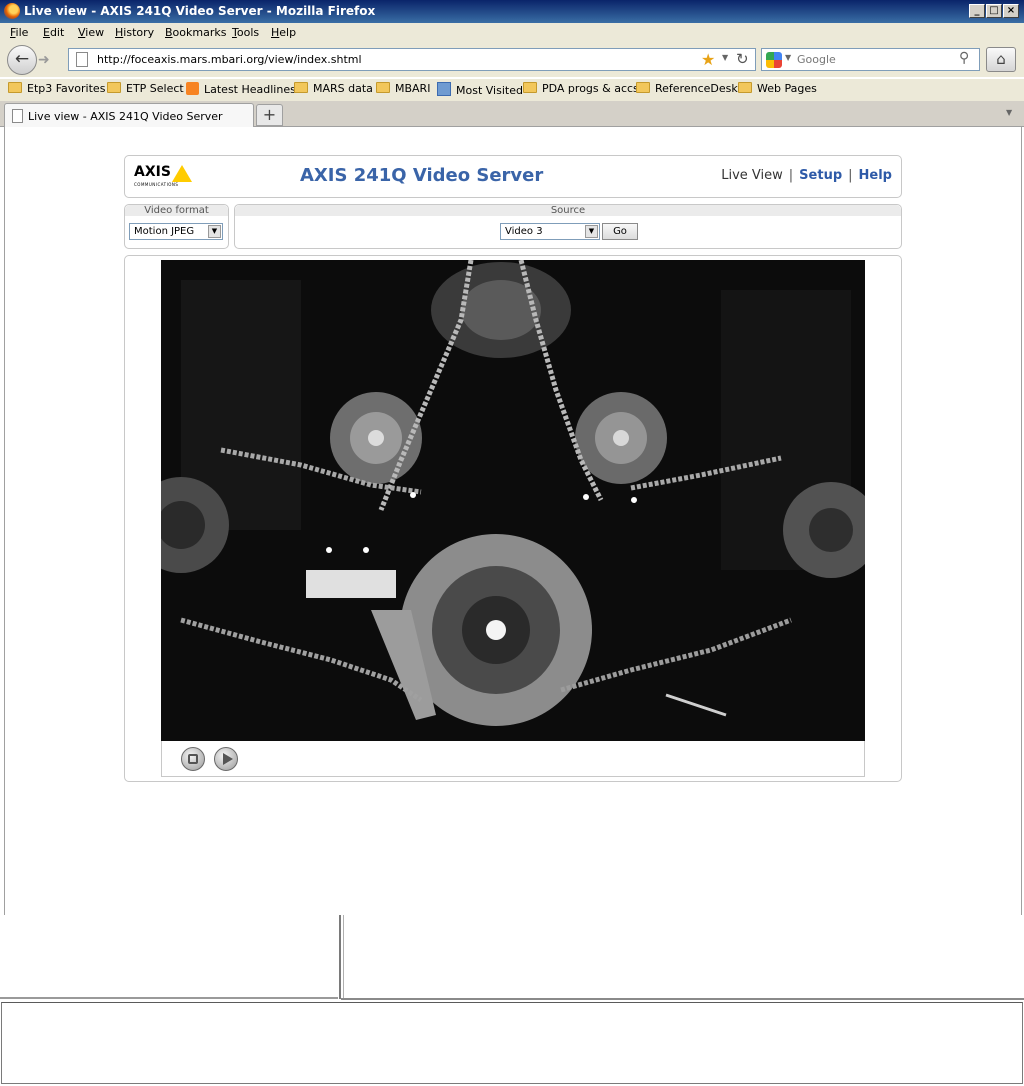 The width and height of the screenshot is (1024, 1086). I want to click on axis-logo-text: AXIS, so click(152, 172).